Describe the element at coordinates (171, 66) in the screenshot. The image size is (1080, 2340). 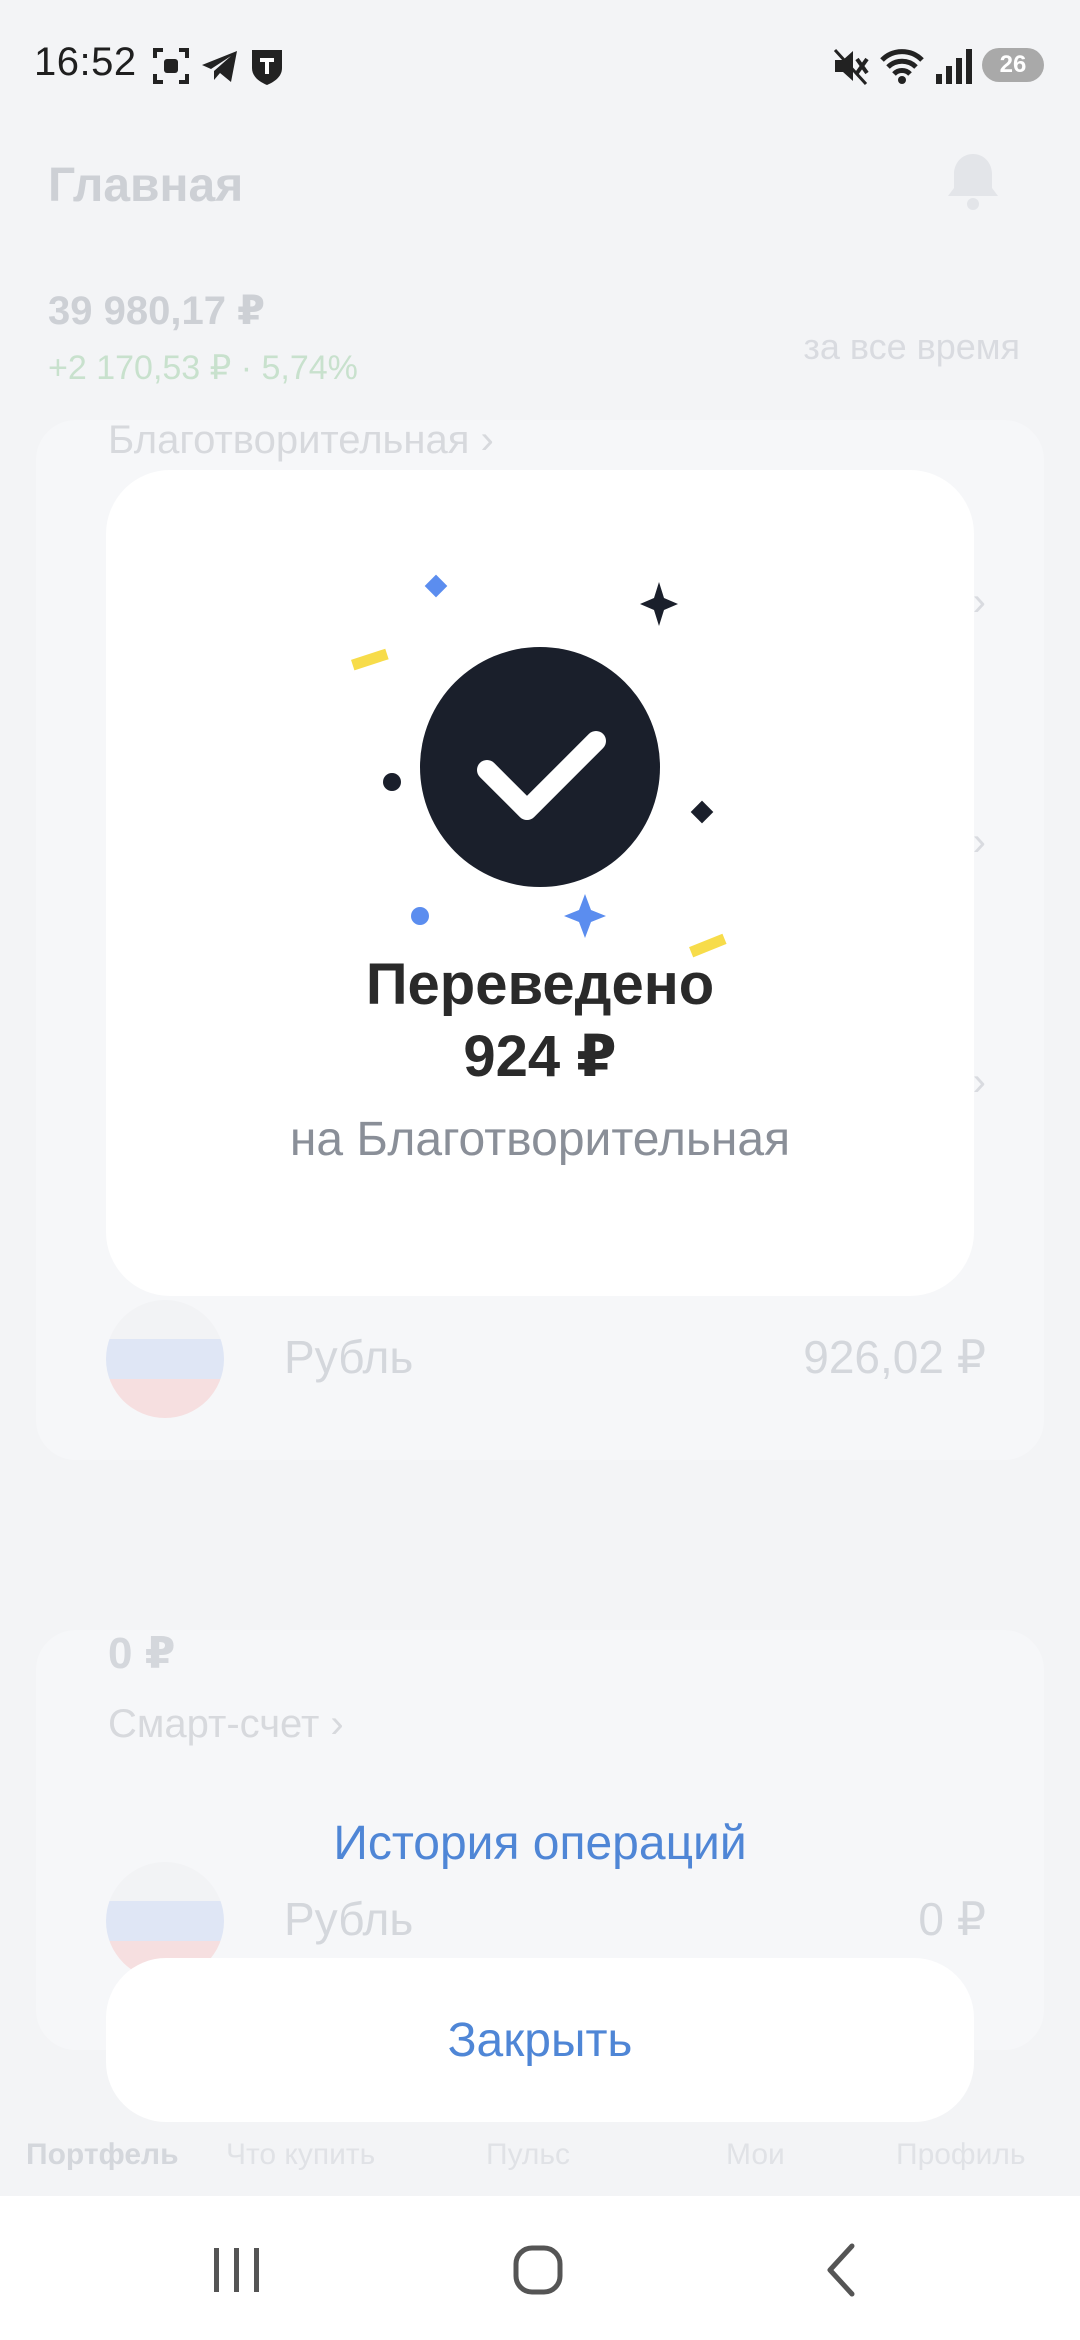
I see `screenshot-icon` at that location.